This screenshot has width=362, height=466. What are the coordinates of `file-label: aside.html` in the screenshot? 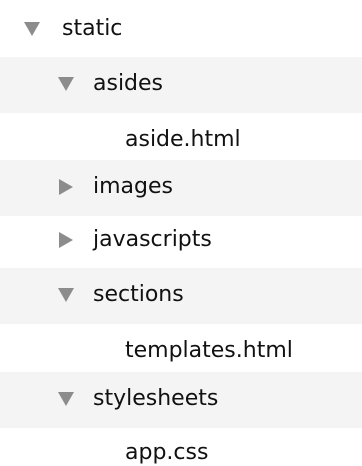 It's located at (183, 139).